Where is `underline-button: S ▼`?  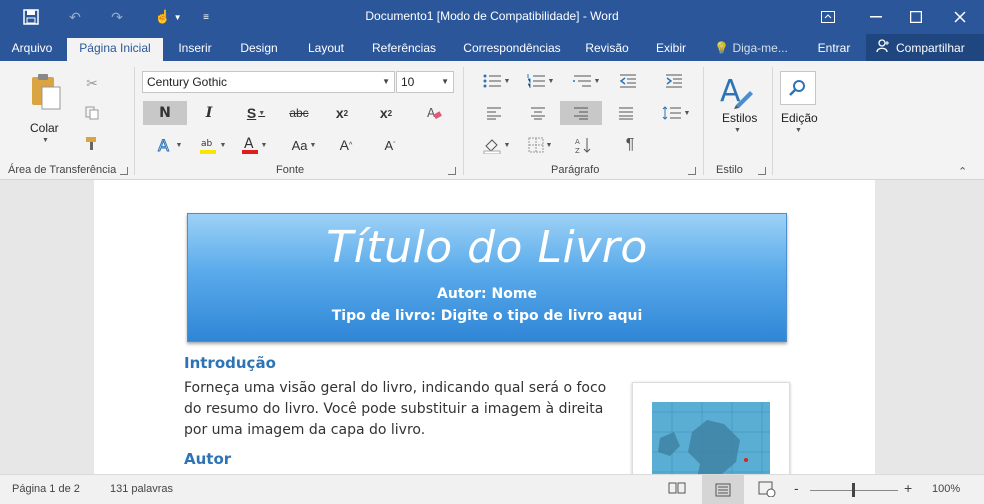
underline-button: S ▼ is located at coordinates (256, 113).